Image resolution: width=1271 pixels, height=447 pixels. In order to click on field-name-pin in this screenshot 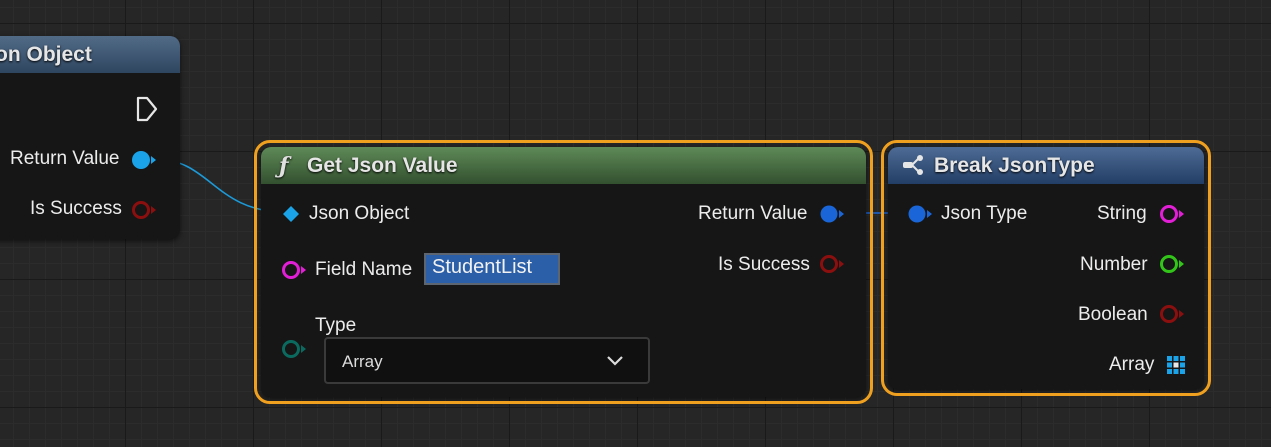, I will do `click(295, 270)`.